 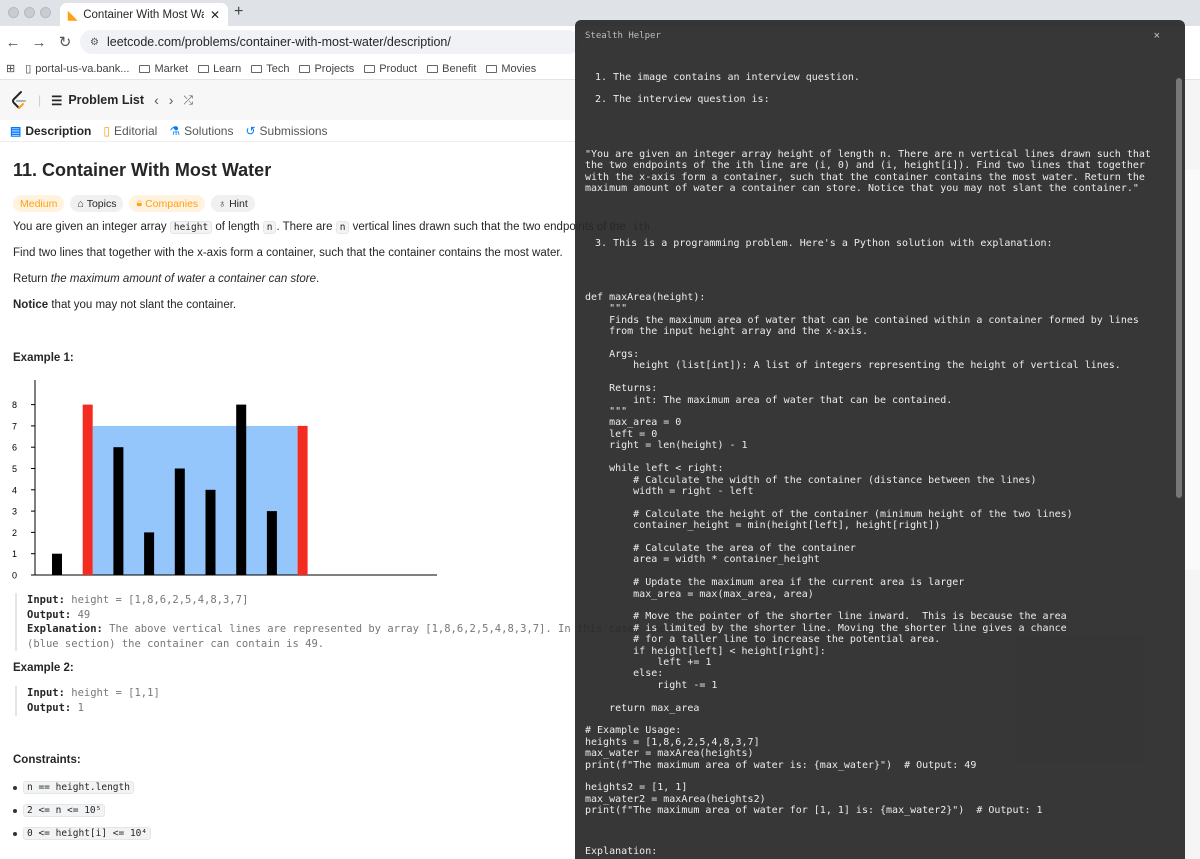 What do you see at coordinates (97, 100) in the screenshot?
I see `problem-list-button: ☰ Problem List` at bounding box center [97, 100].